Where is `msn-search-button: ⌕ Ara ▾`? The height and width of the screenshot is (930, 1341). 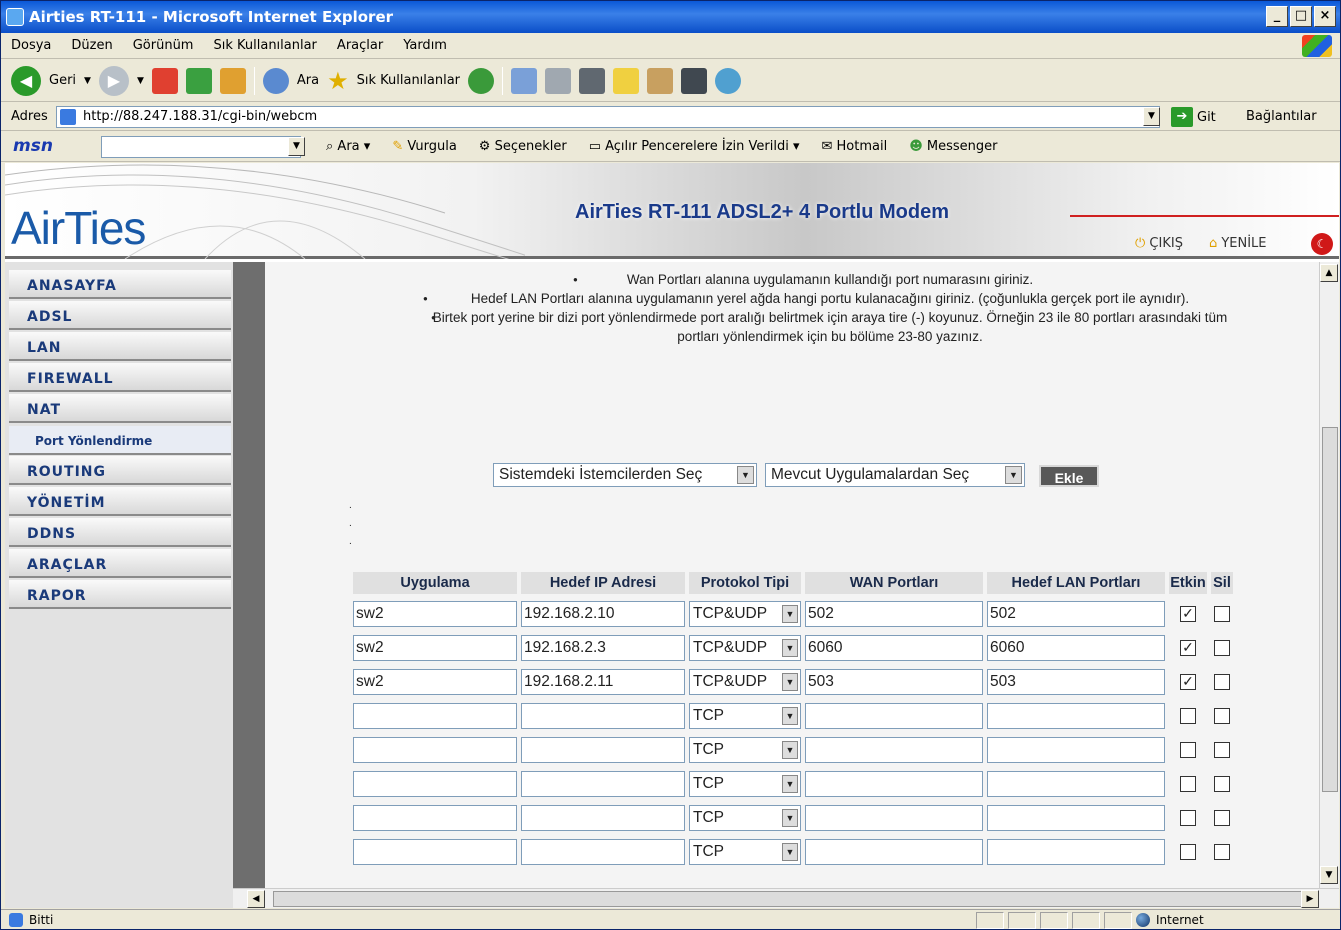
msn-search-button: ⌕ Ara ▾ is located at coordinates (348, 146).